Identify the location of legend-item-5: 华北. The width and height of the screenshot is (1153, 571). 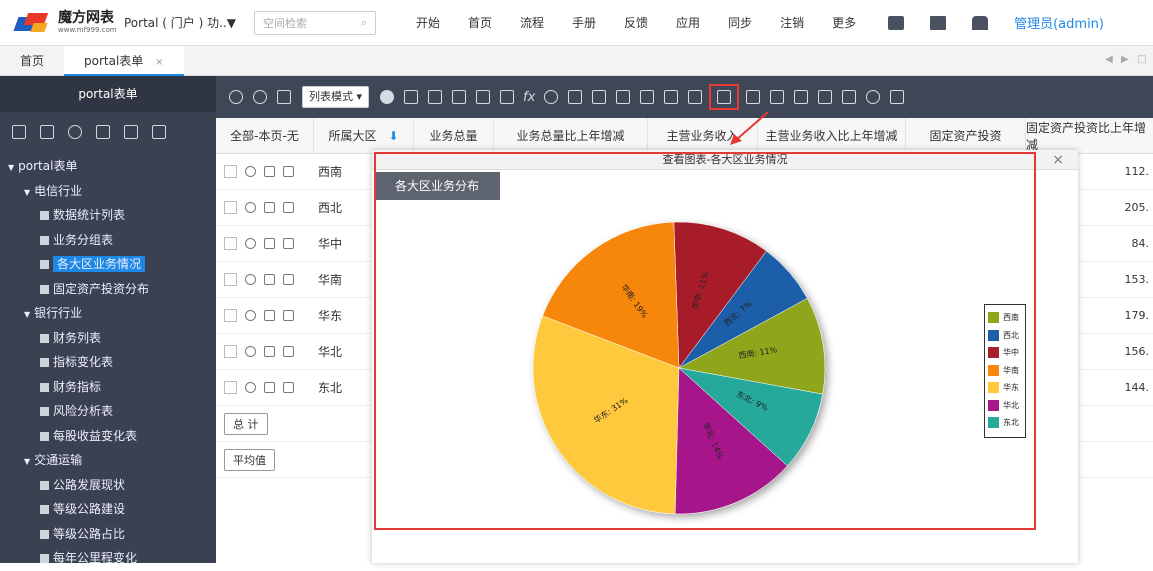
(1005, 406).